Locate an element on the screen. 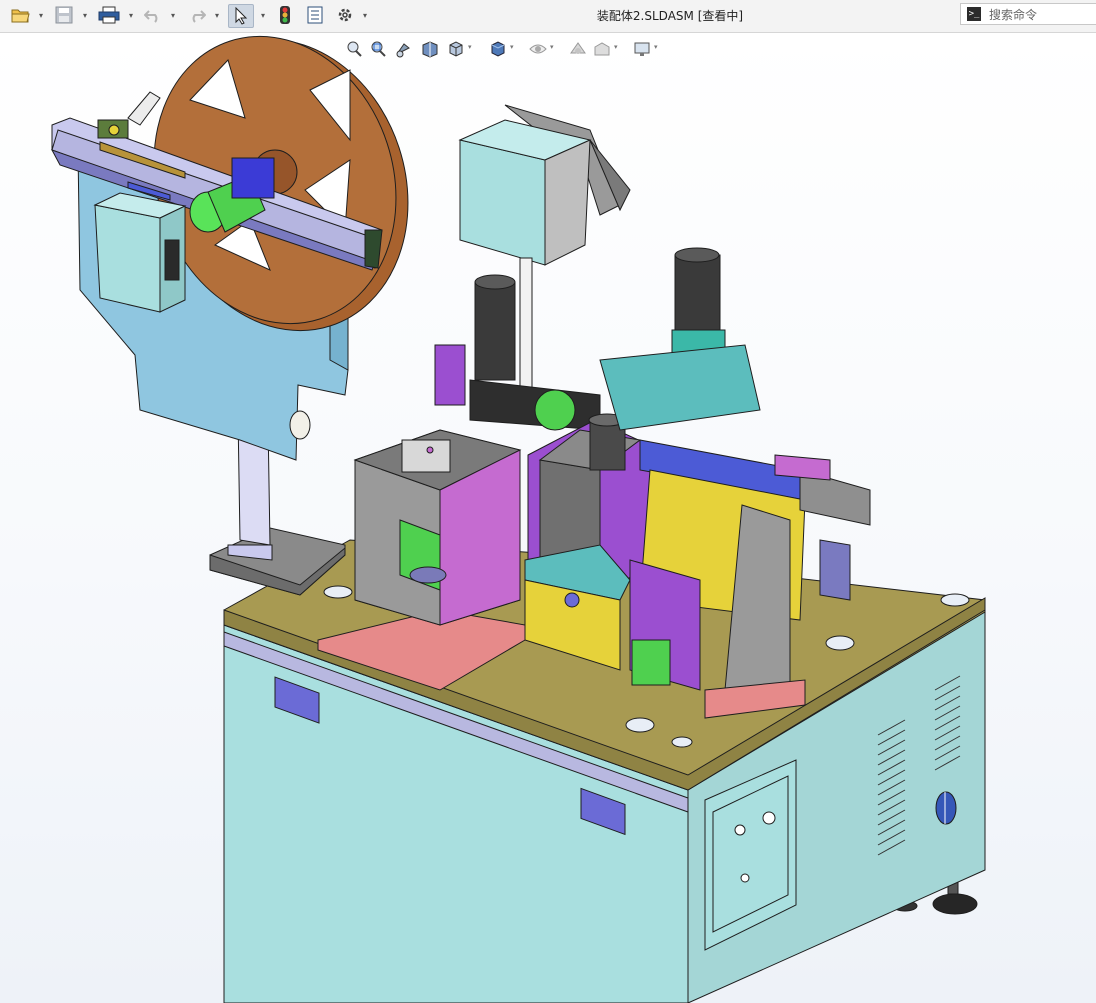 This screenshot has height=1003, width=1096. save-dropdown-icon: ▾ is located at coordinates (85, 15).